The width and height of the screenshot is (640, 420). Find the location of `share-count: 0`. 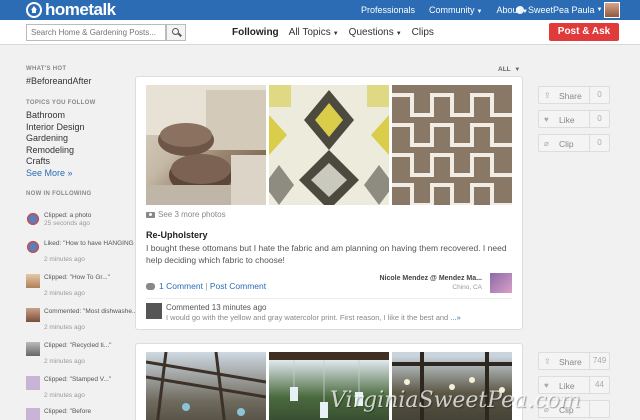

share-count: 0 is located at coordinates (599, 95).